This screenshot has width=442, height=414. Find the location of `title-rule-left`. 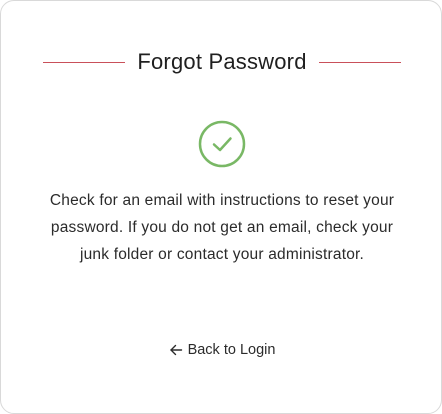

title-rule-left is located at coordinates (84, 62).